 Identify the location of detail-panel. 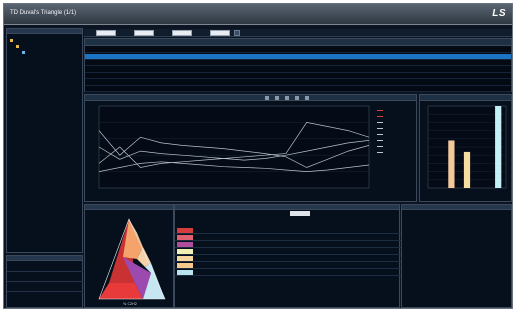
(456, 256).